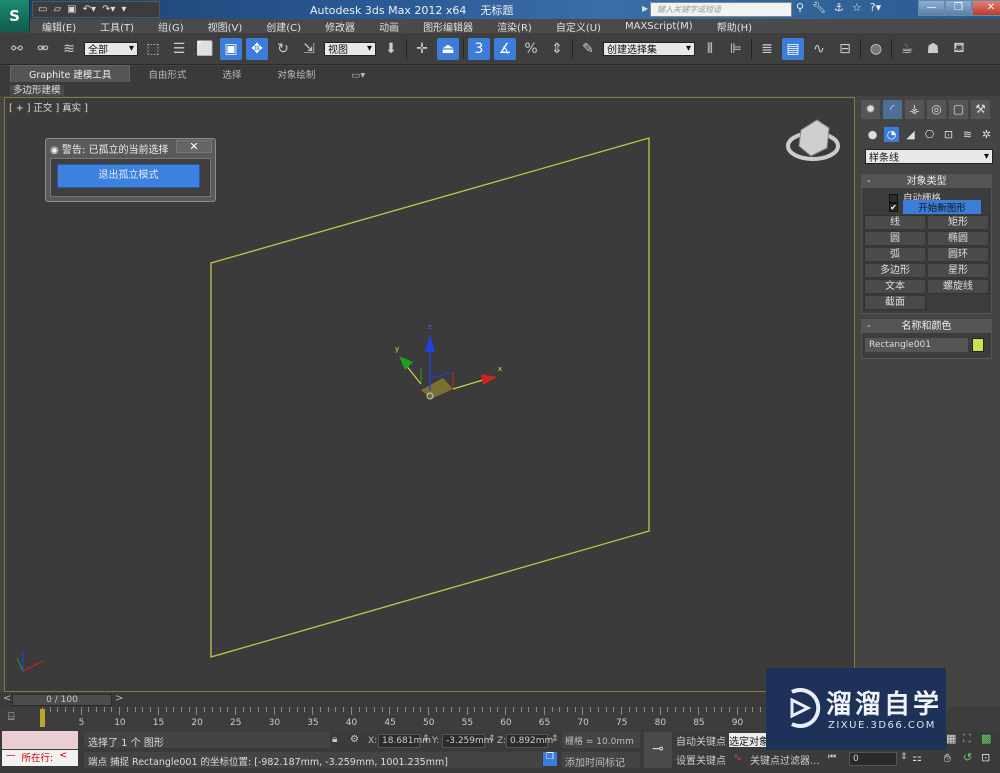  What do you see at coordinates (531, 49) in the screenshot?
I see `percent-snap-icon: %` at bounding box center [531, 49].